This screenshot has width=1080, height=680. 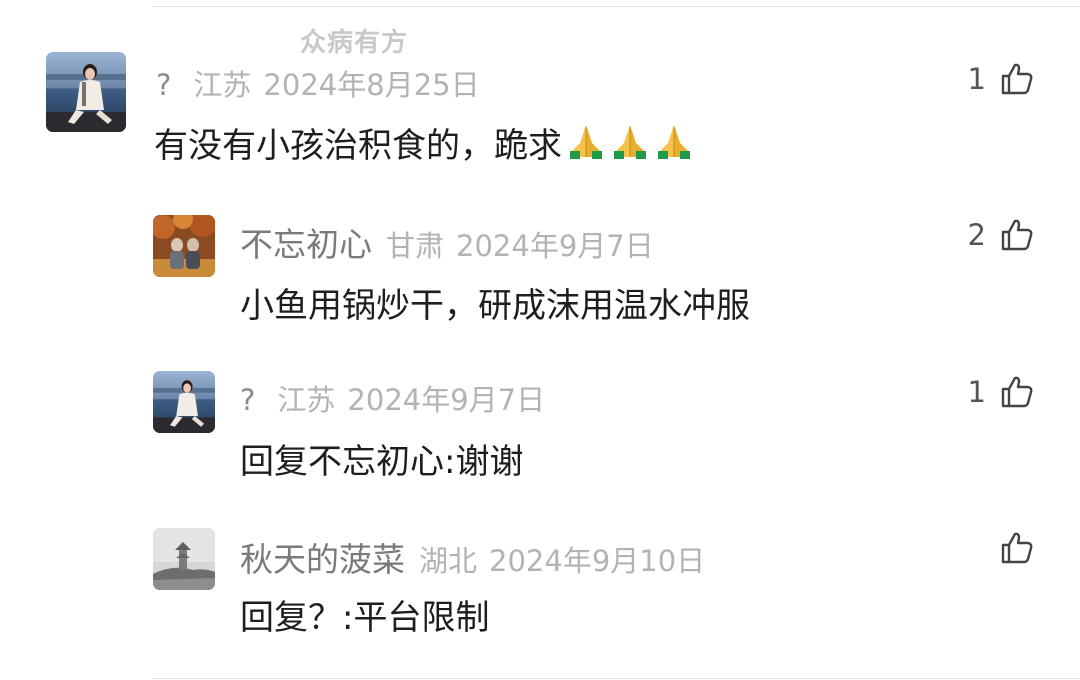 I want to click on avatar-photo-autumn-icon, so click(x=184, y=246).